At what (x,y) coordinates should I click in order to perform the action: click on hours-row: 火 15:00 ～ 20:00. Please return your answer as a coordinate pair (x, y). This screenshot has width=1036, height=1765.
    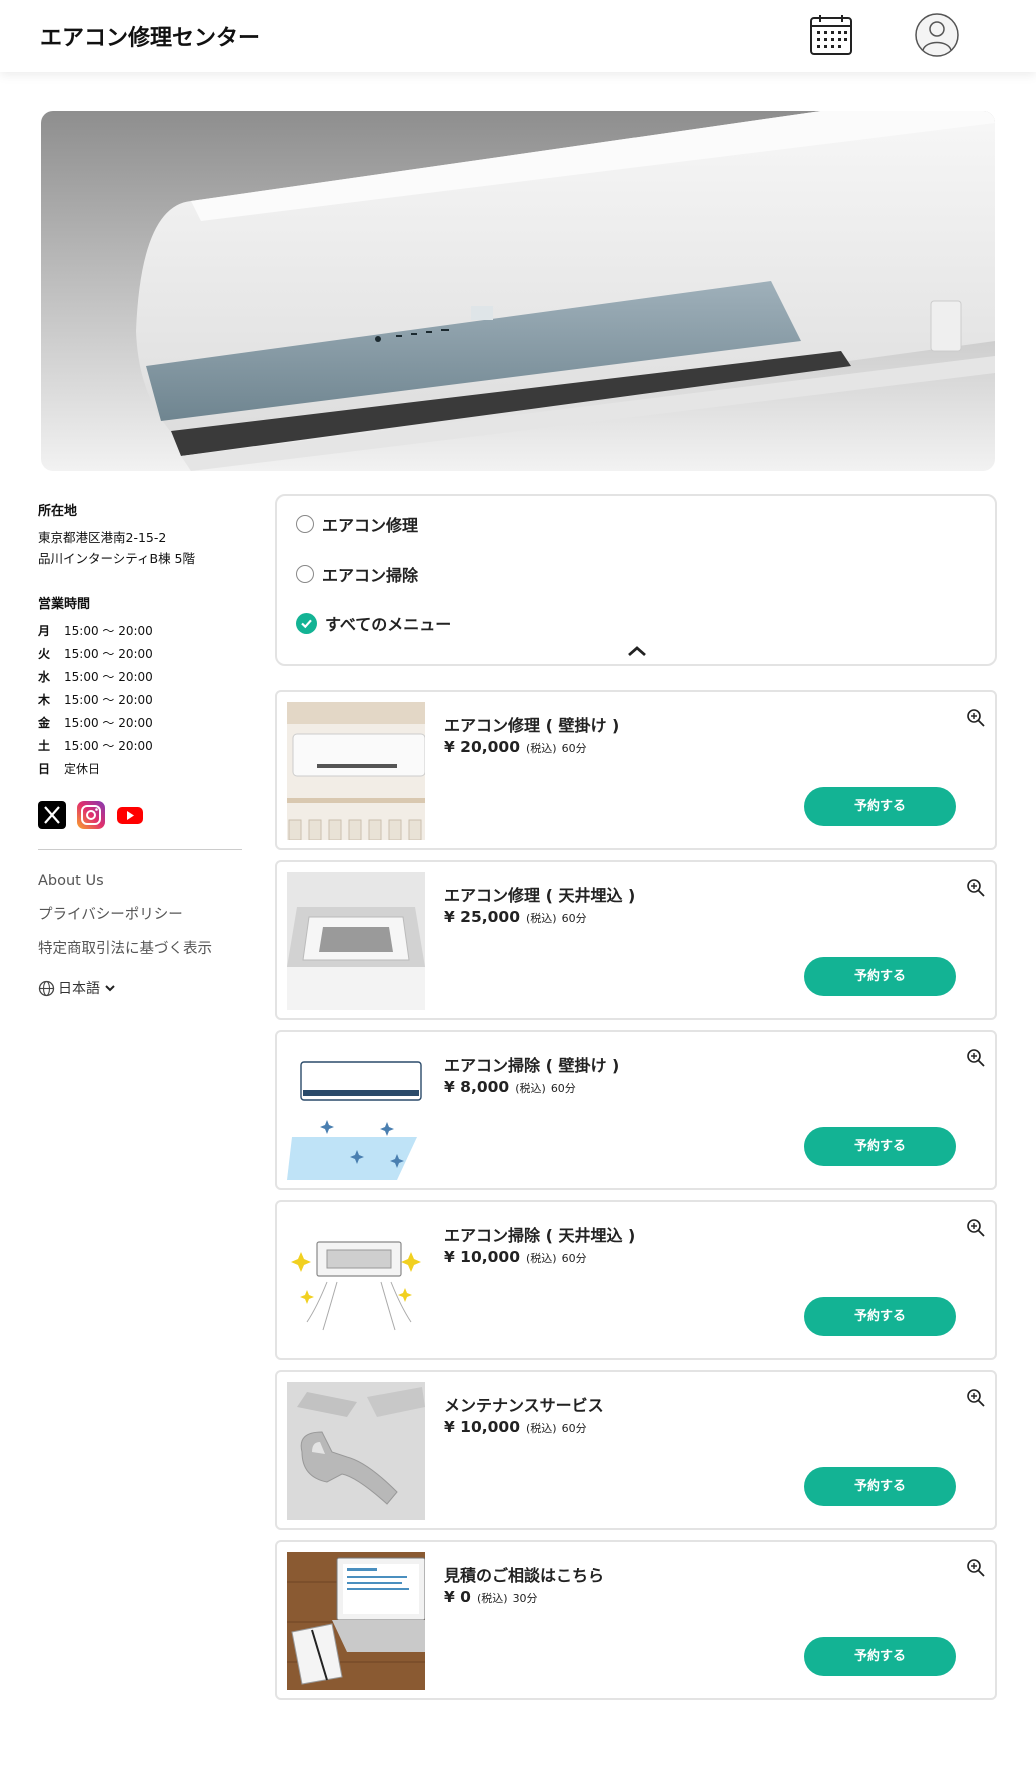
    Looking at the image, I should click on (95, 654).